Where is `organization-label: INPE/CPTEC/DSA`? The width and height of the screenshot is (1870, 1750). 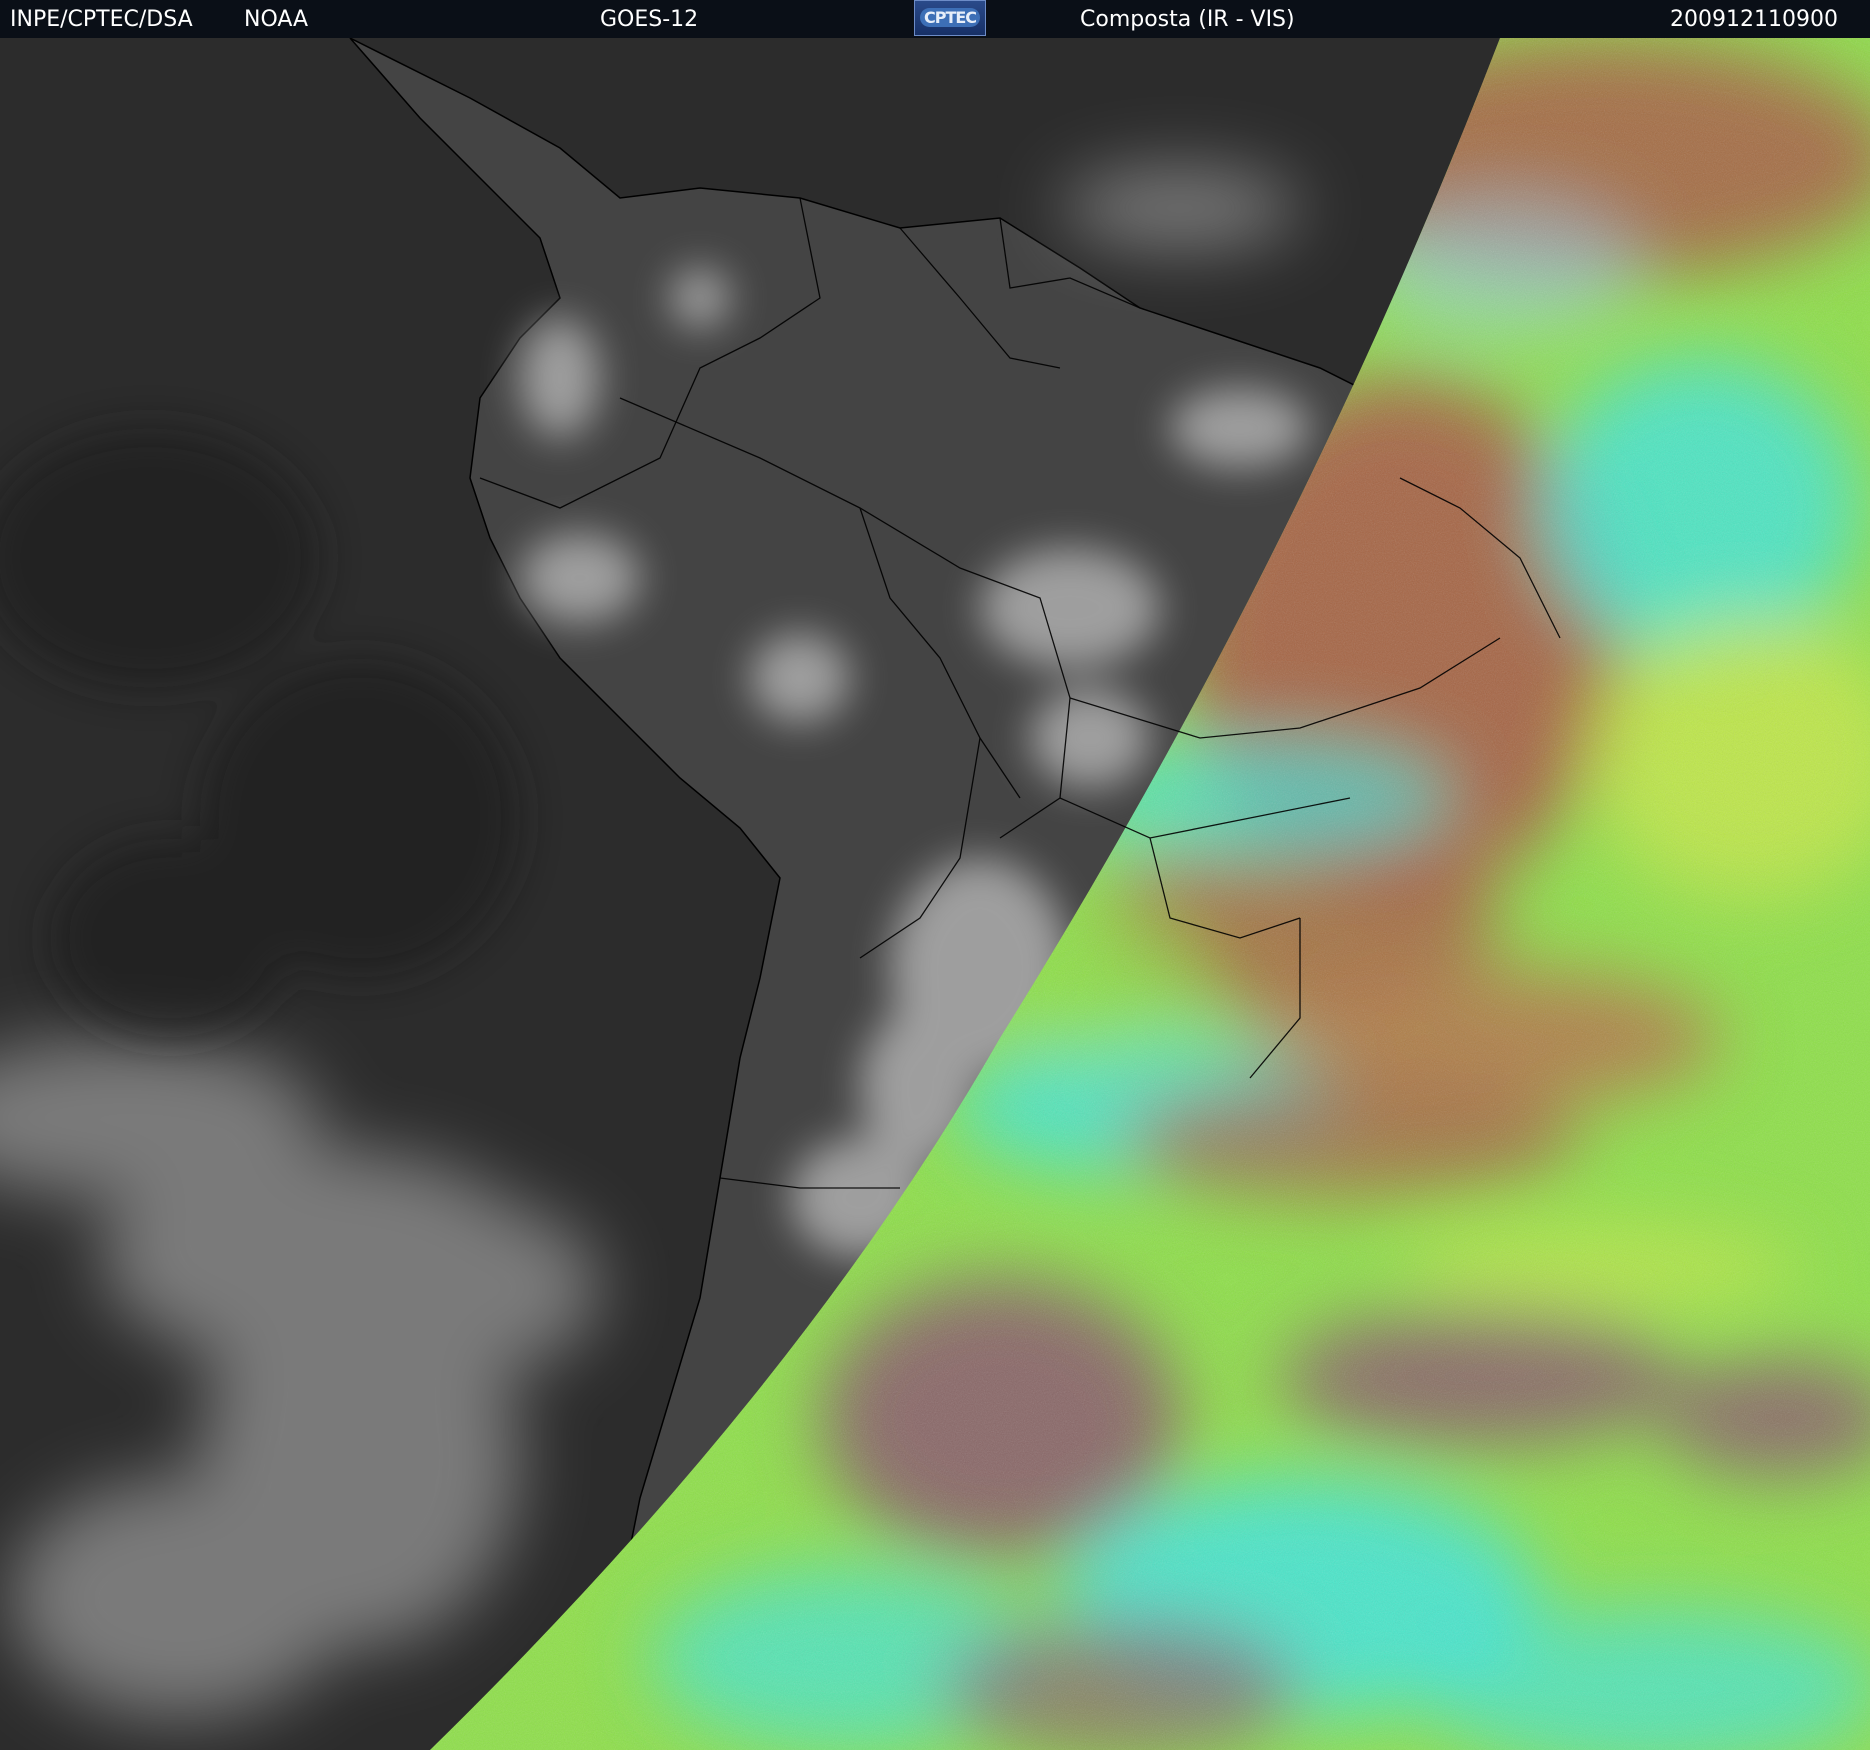
organization-label: INPE/CPTEC/DSA is located at coordinates (101, 19).